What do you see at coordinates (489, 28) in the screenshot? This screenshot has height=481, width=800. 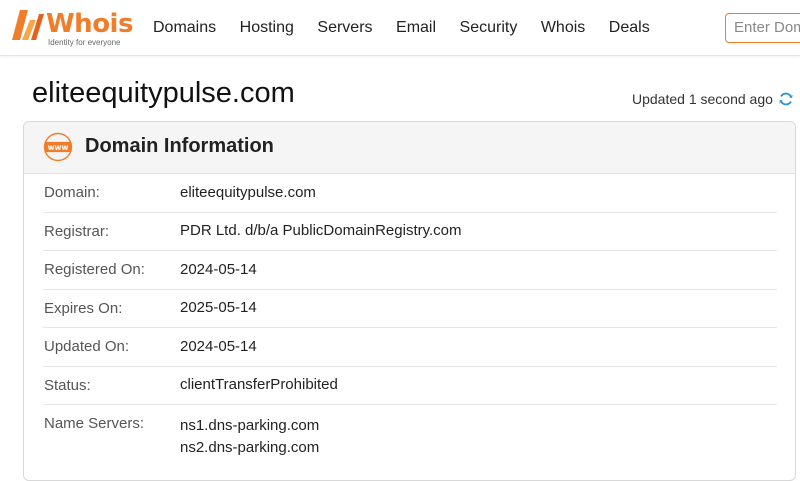 I see `nav-security: Security` at bounding box center [489, 28].